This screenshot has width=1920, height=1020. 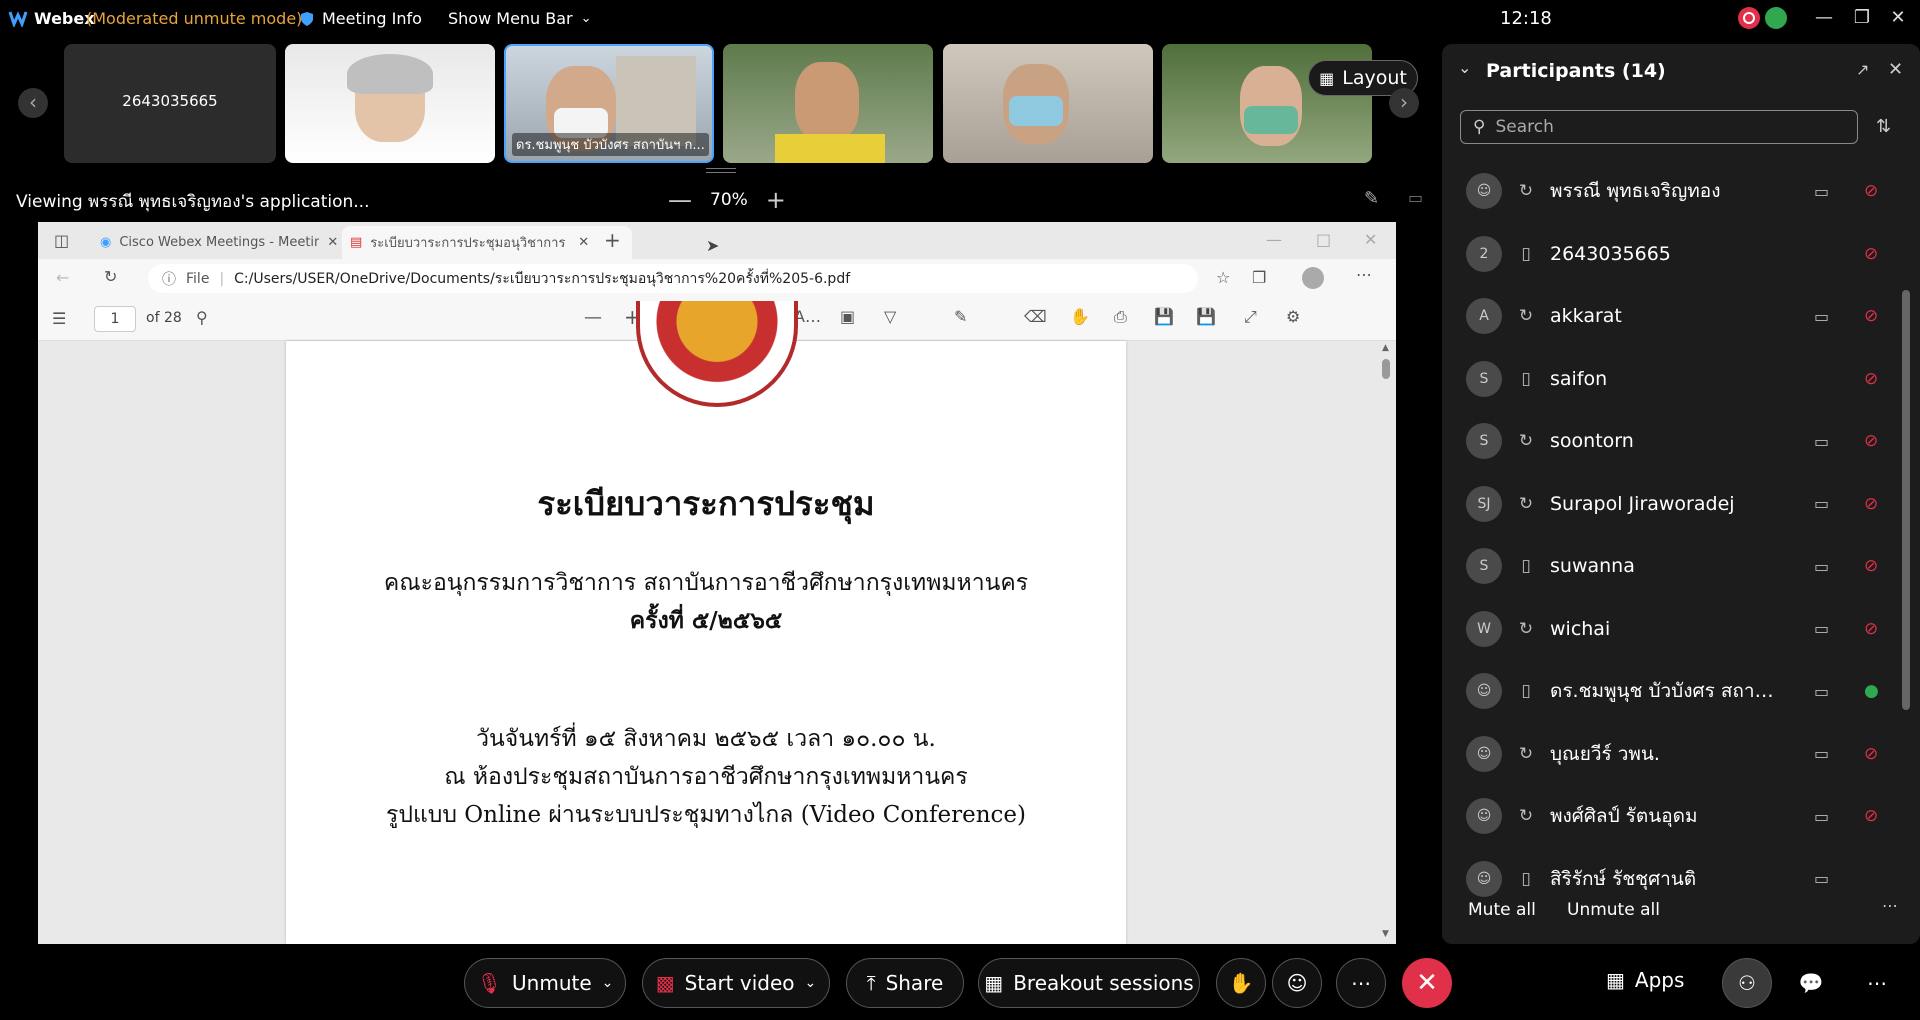 What do you see at coordinates (1776, 18) in the screenshot?
I see `network-stats-icon` at bounding box center [1776, 18].